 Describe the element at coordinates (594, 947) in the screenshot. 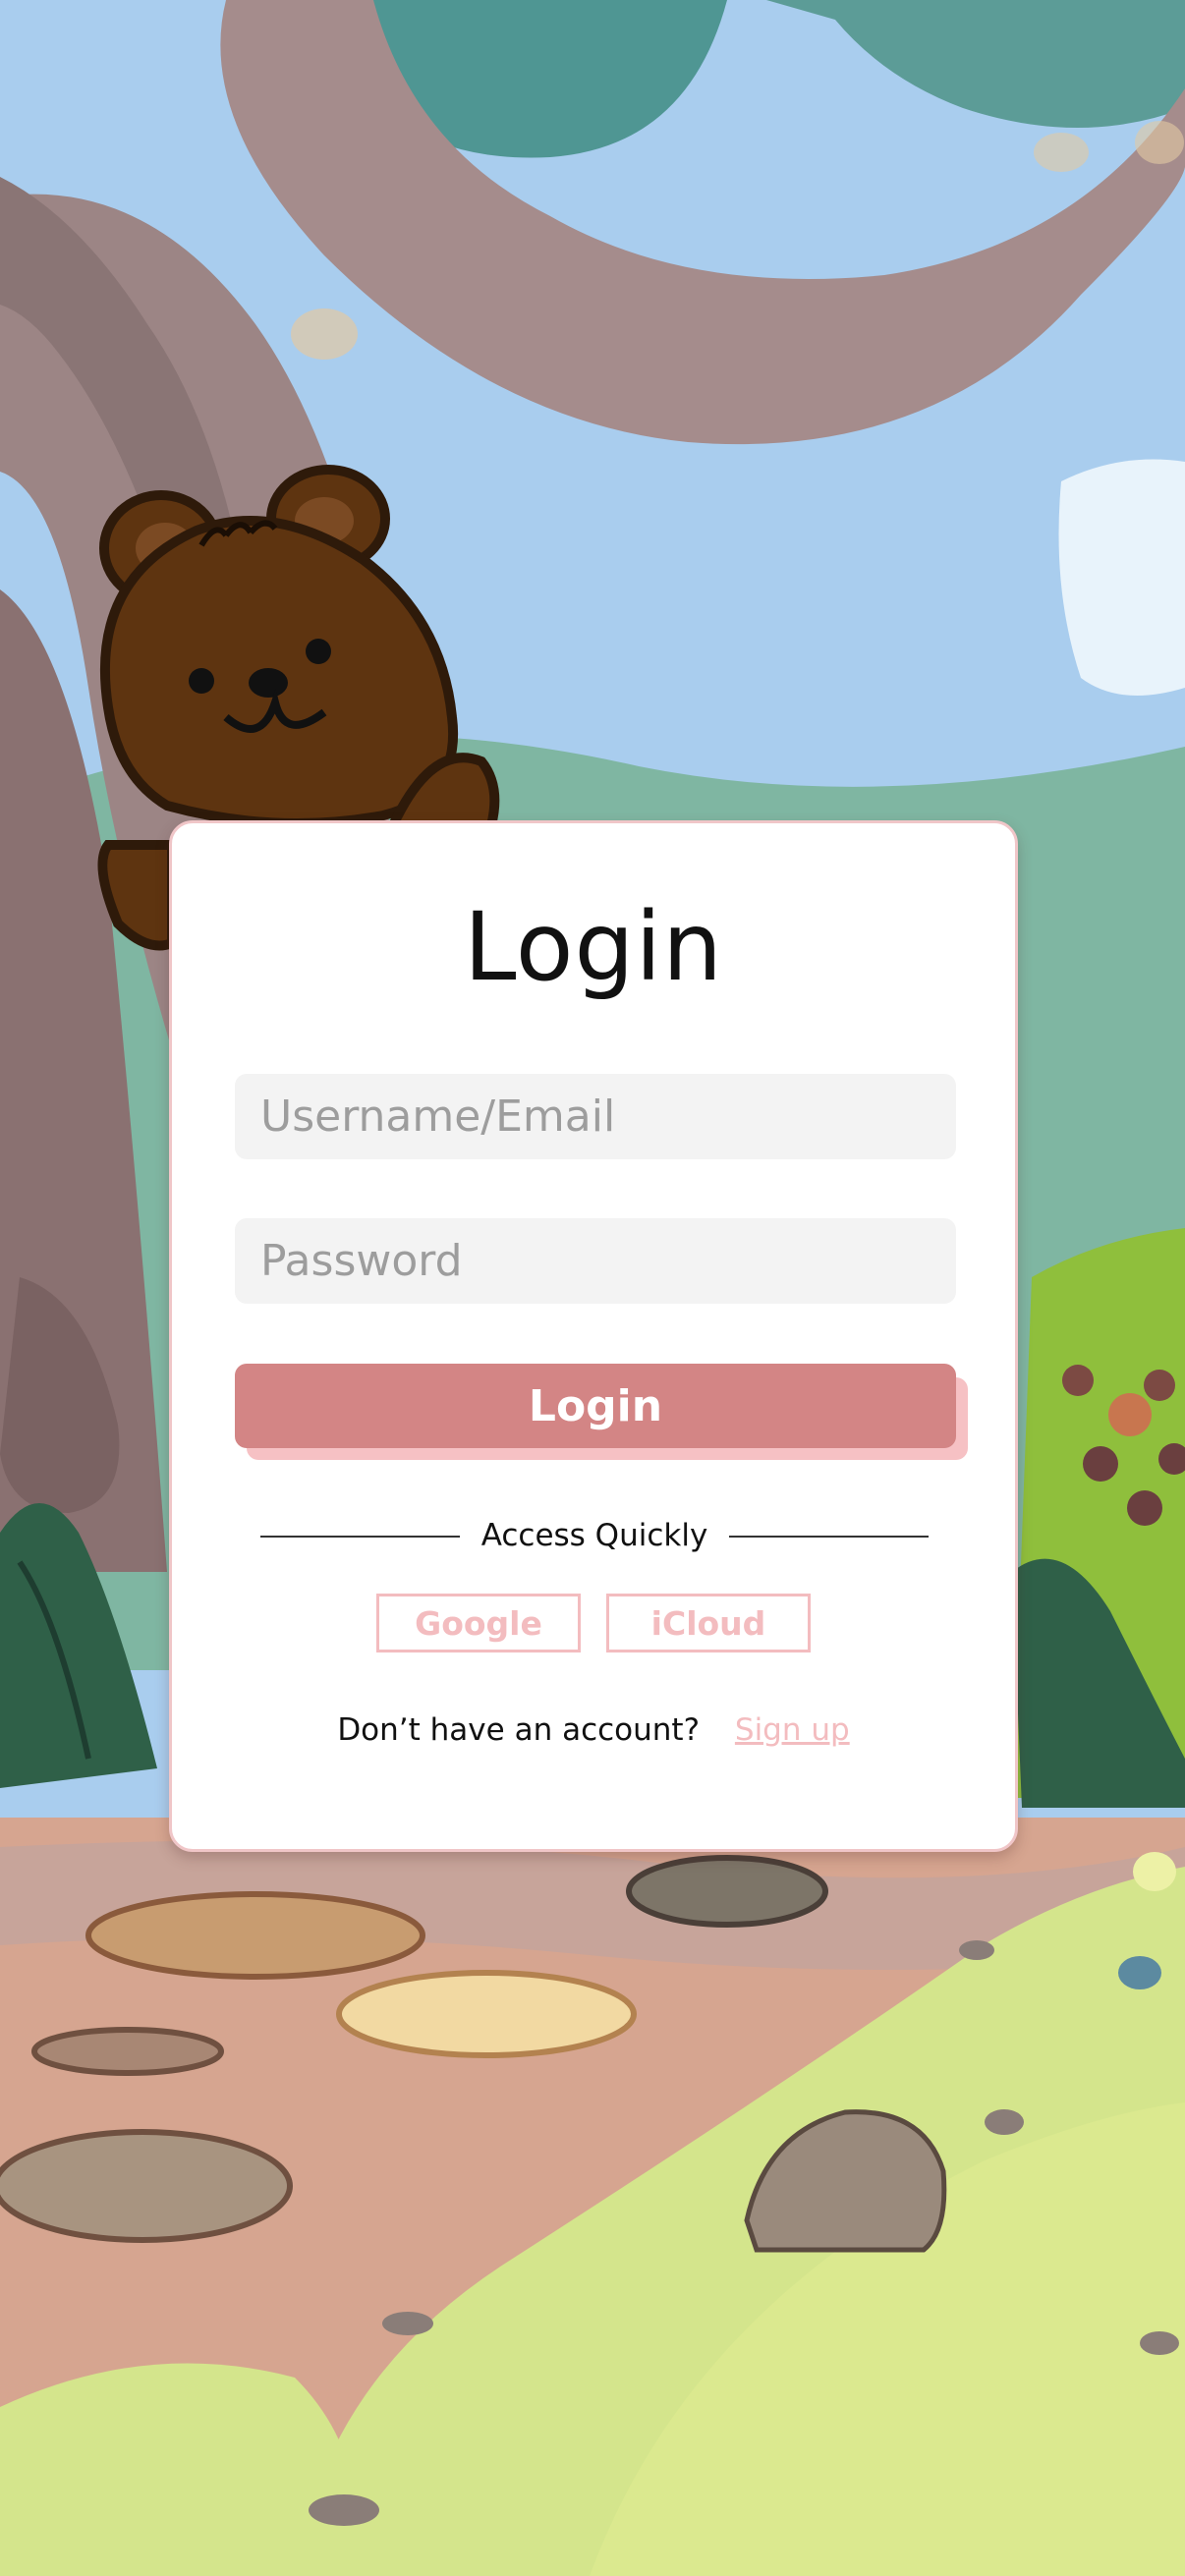

I see `page-title: Login` at that location.